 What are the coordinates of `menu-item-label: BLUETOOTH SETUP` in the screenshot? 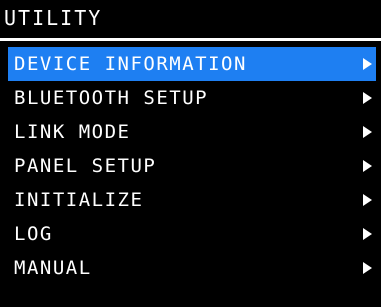 It's located at (111, 98).